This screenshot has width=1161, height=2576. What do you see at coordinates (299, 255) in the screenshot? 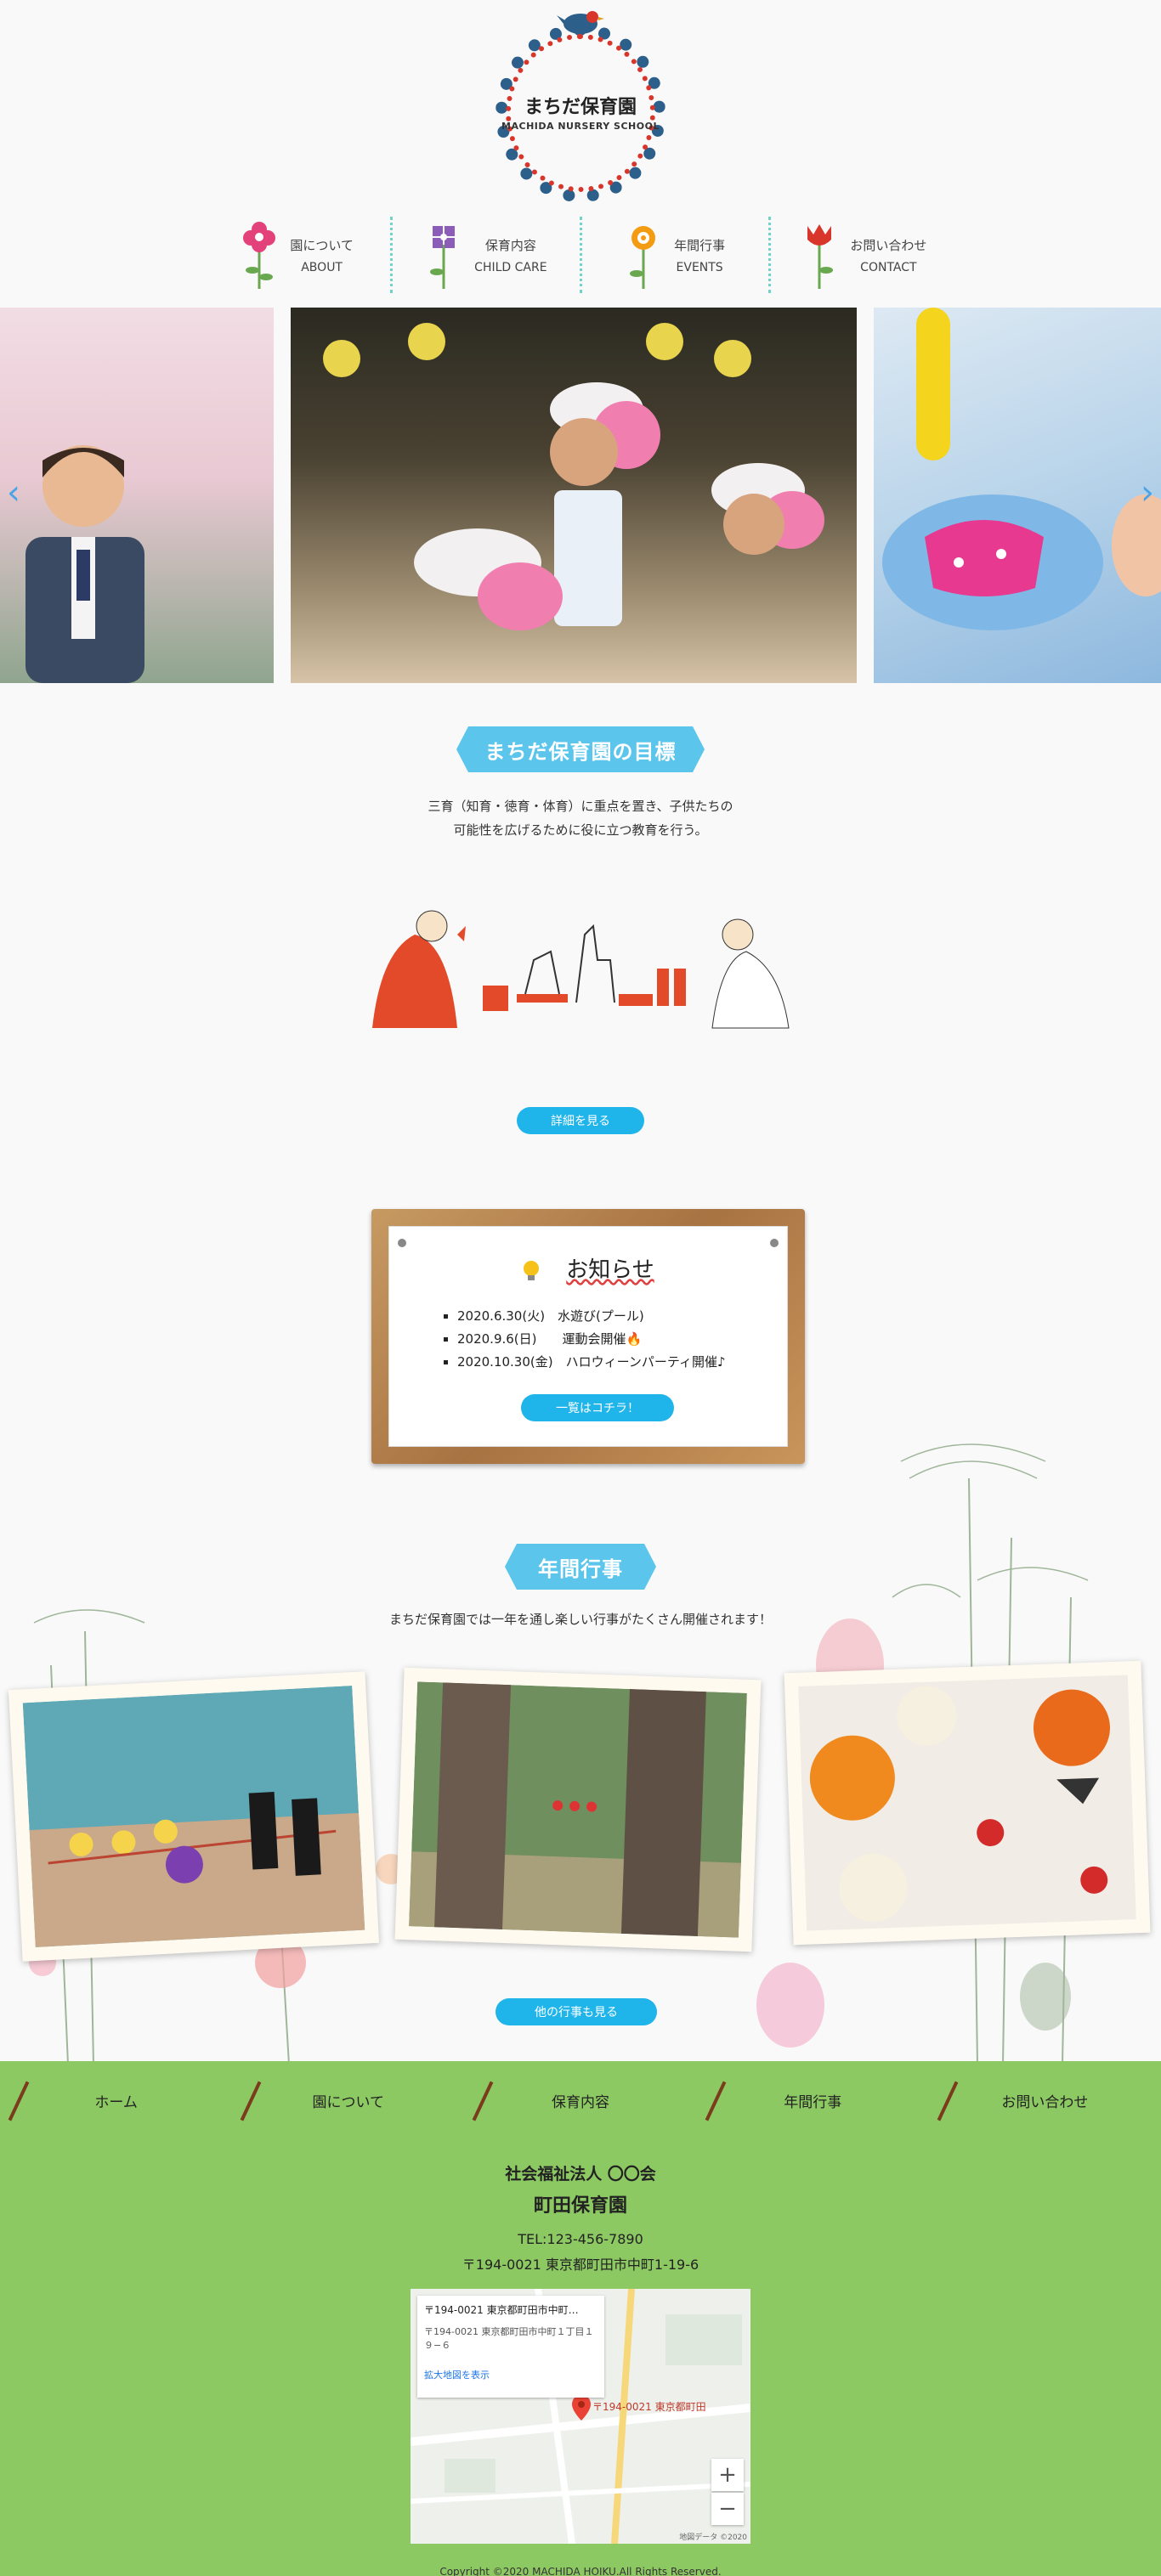
I see `nav-item-about: 園について ABOUT` at bounding box center [299, 255].